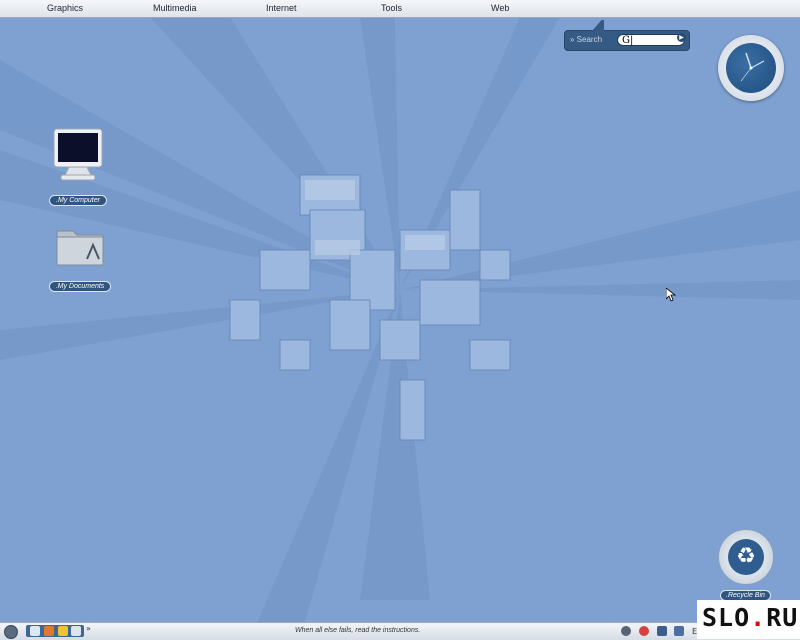 This screenshot has height=640, width=800. Describe the element at coordinates (626, 631) in the screenshot. I see `tray-network-icon` at that location.